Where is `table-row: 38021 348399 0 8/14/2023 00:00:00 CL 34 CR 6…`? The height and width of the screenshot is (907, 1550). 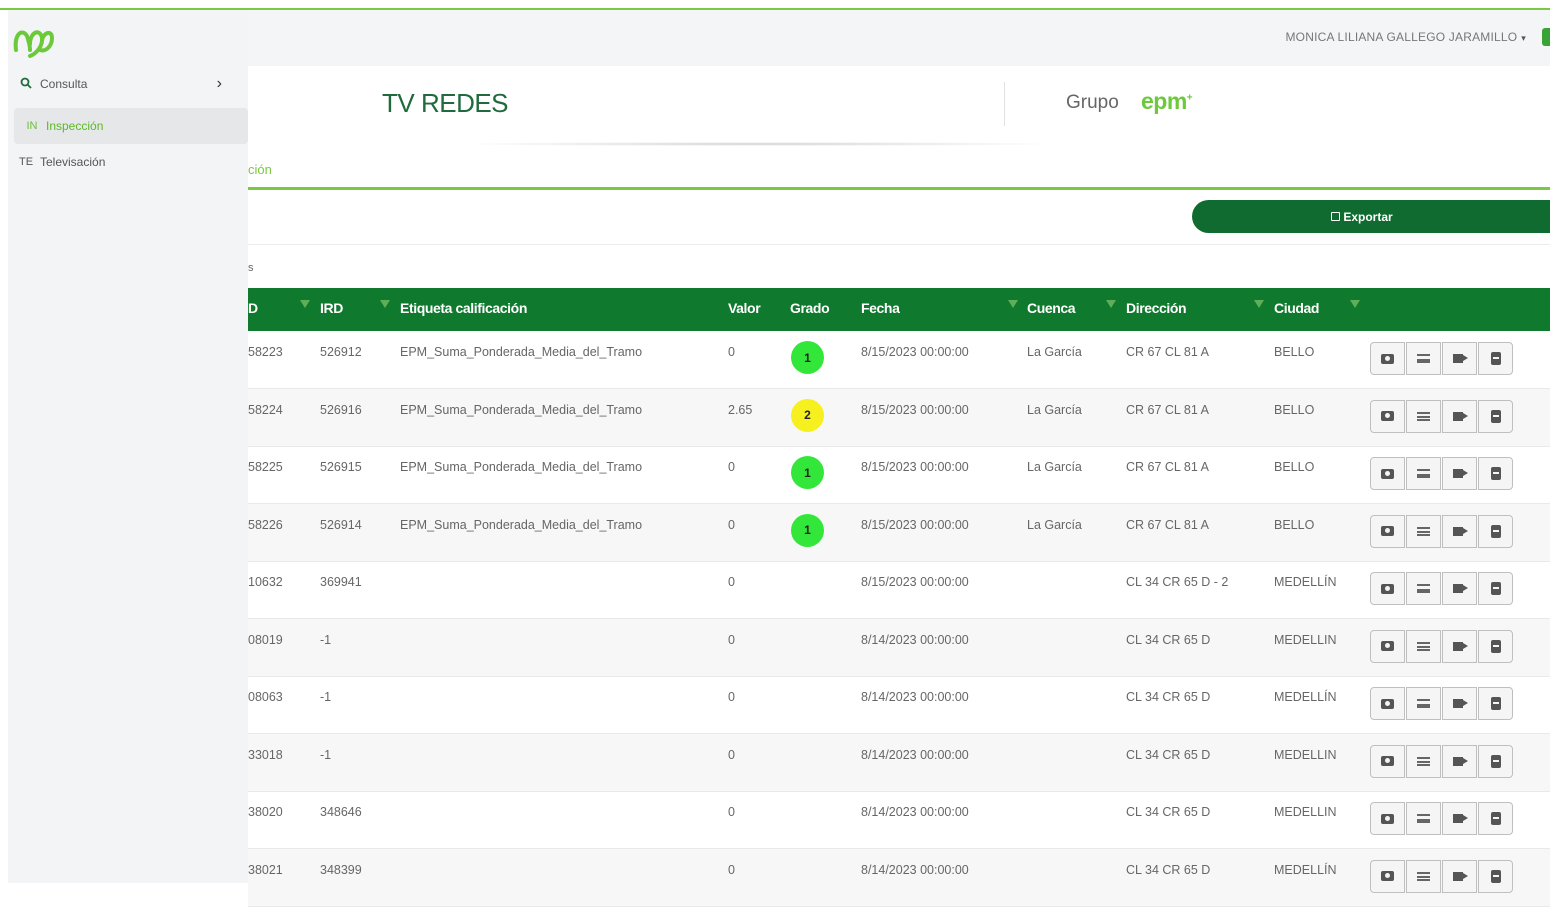
table-row: 38021 348399 0 8/14/2023 00:00:00 CL 34 CR 6… is located at coordinates (899, 877).